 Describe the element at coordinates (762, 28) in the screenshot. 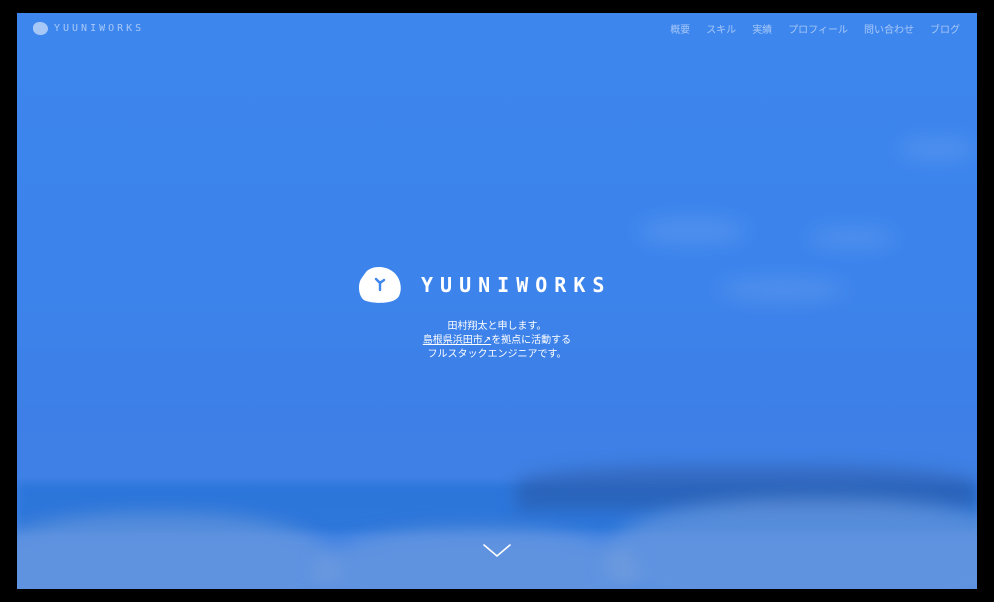

I see `nav-item-works: 実績` at that location.